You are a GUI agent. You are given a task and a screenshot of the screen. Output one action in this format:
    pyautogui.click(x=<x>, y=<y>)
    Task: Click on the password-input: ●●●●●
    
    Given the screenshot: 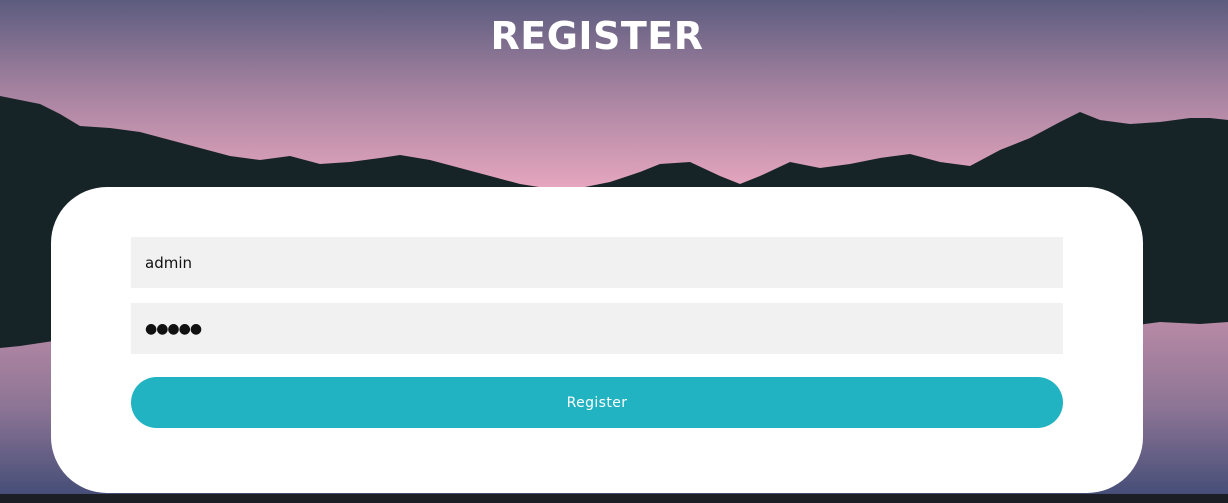 What is the action you would take?
    pyautogui.click(x=597, y=328)
    